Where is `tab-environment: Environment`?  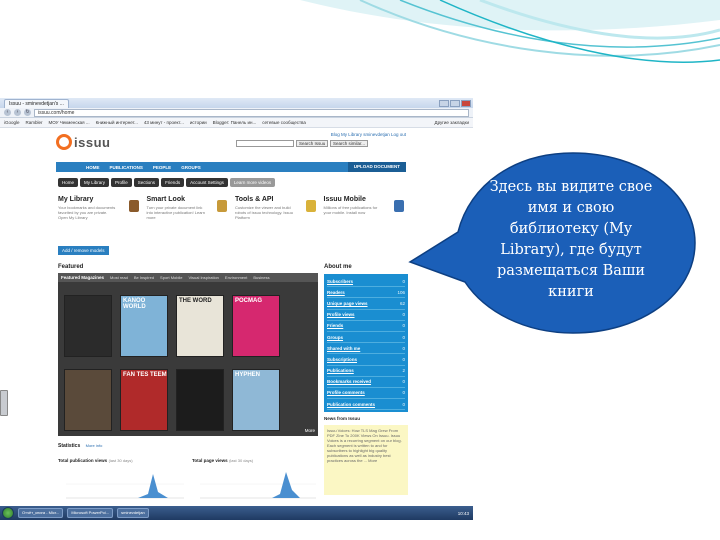
tab-environment: Environment is located at coordinates (236, 277).